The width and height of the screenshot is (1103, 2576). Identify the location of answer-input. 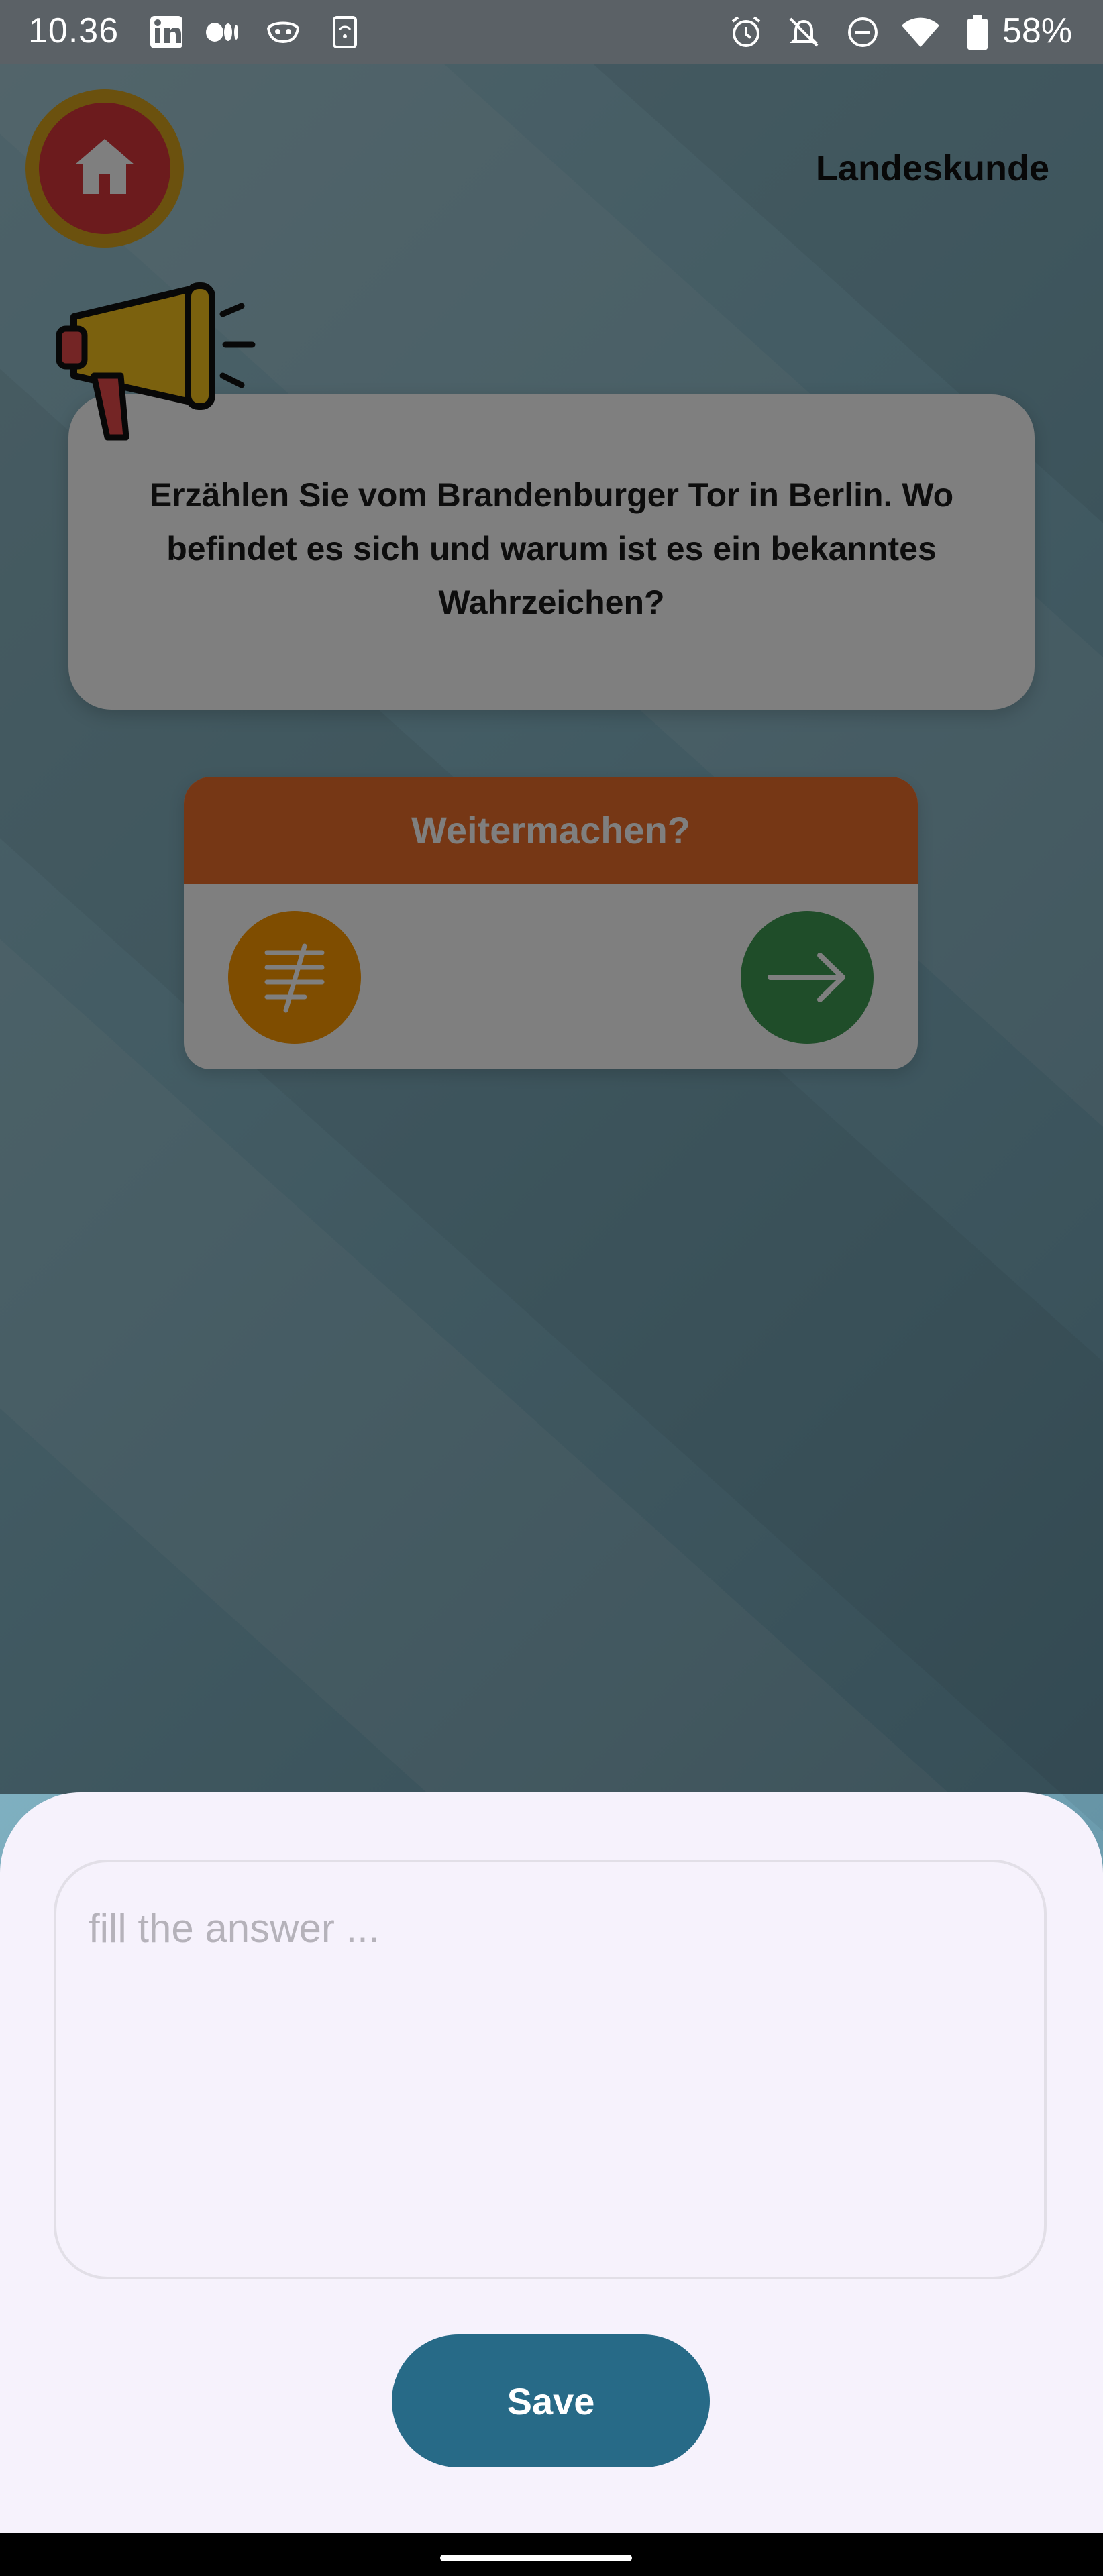
(548, 2073).